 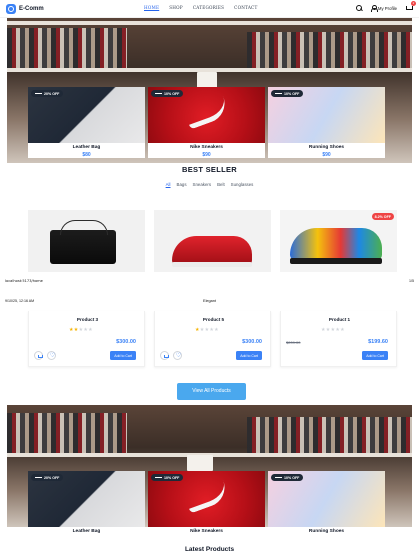 What do you see at coordinates (209, 549) in the screenshot?
I see `latest-products-title: Latest Products` at bounding box center [209, 549].